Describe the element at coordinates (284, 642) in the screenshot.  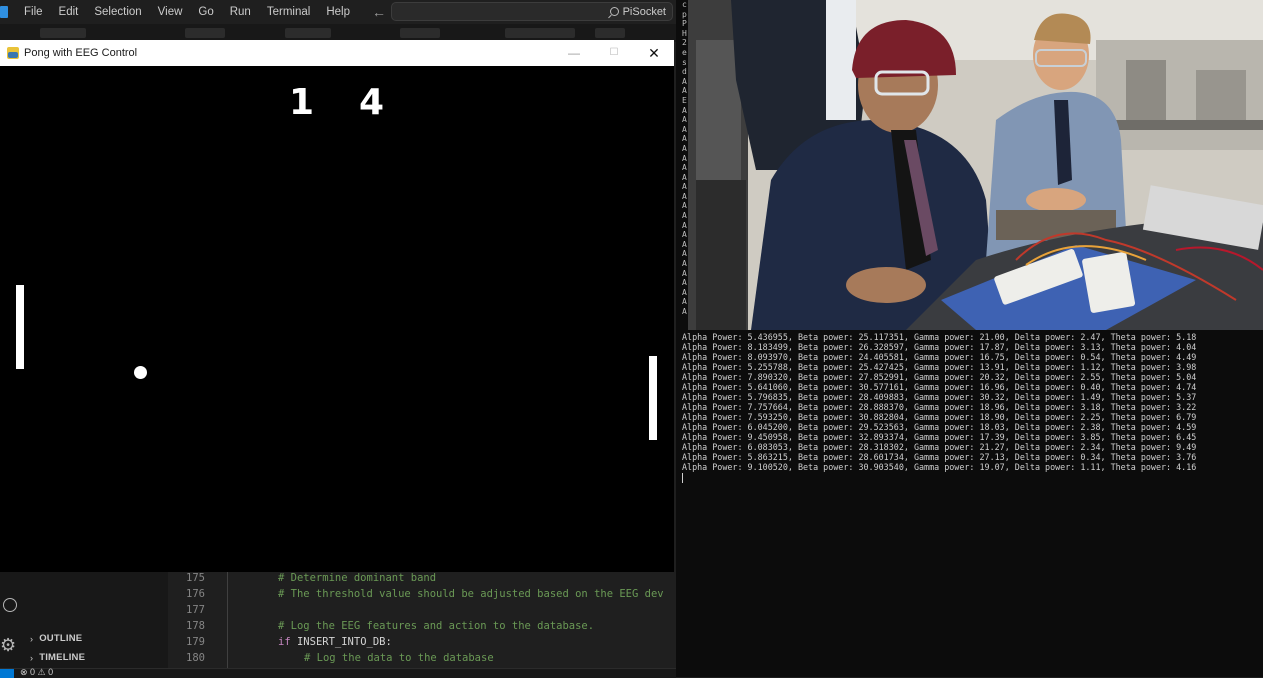
I see `code-keyword: if` at that location.